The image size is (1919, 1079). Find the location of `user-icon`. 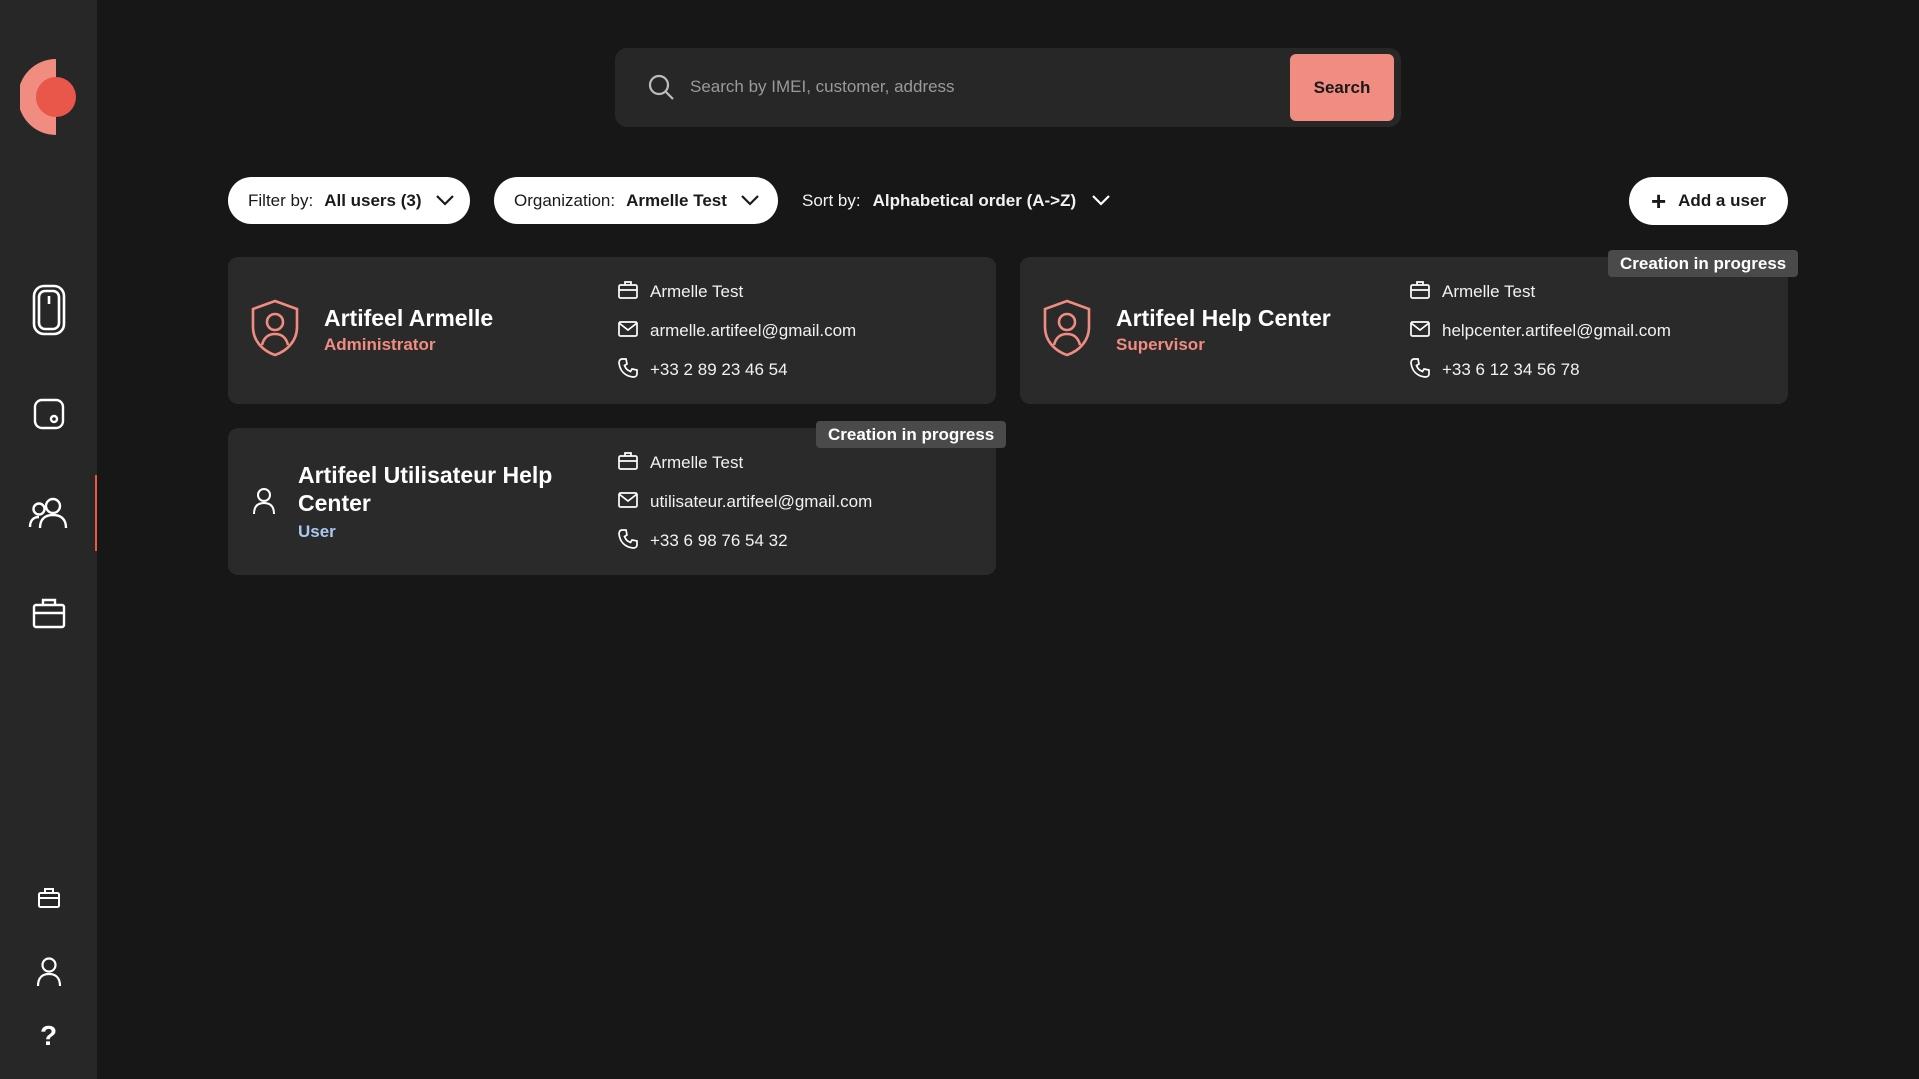

user-icon is located at coordinates (264, 503).